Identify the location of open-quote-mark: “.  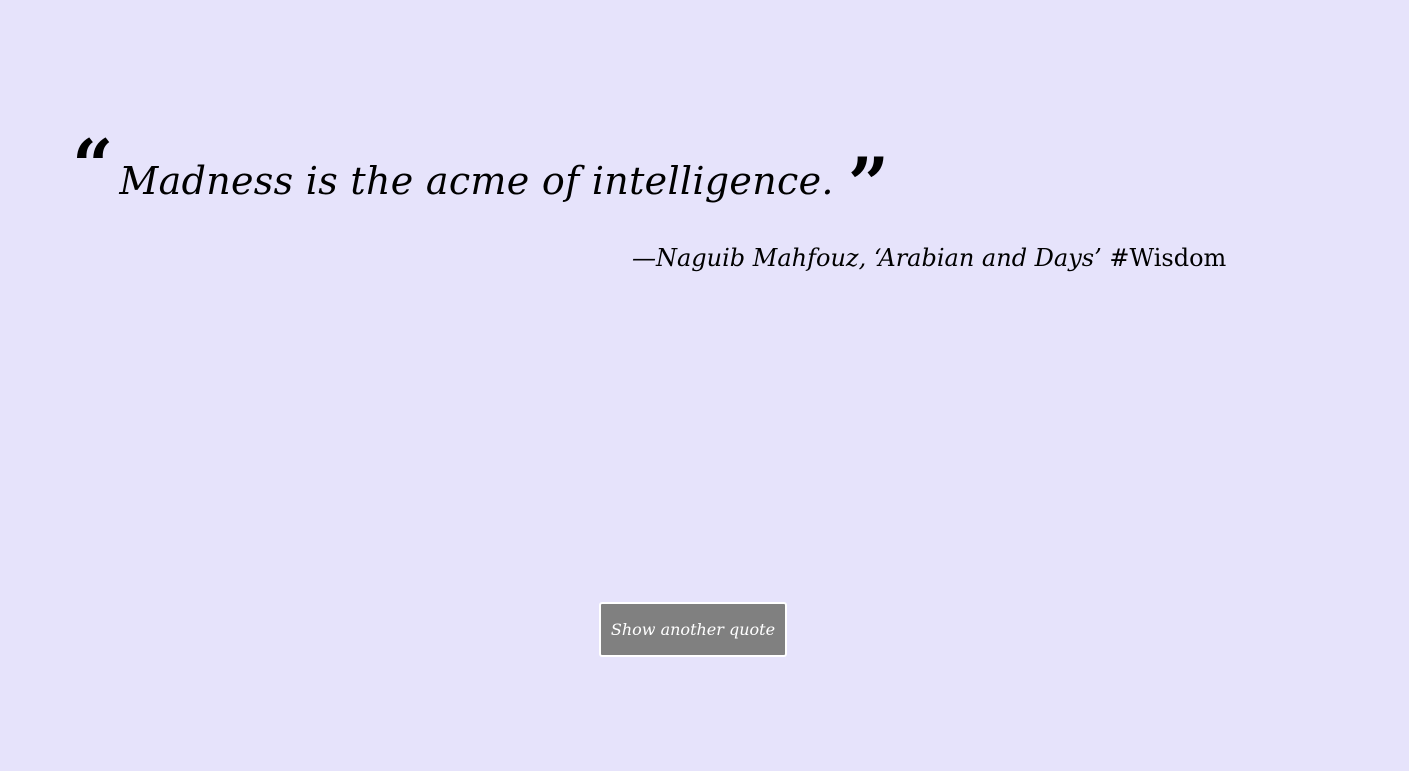
(93, 165).